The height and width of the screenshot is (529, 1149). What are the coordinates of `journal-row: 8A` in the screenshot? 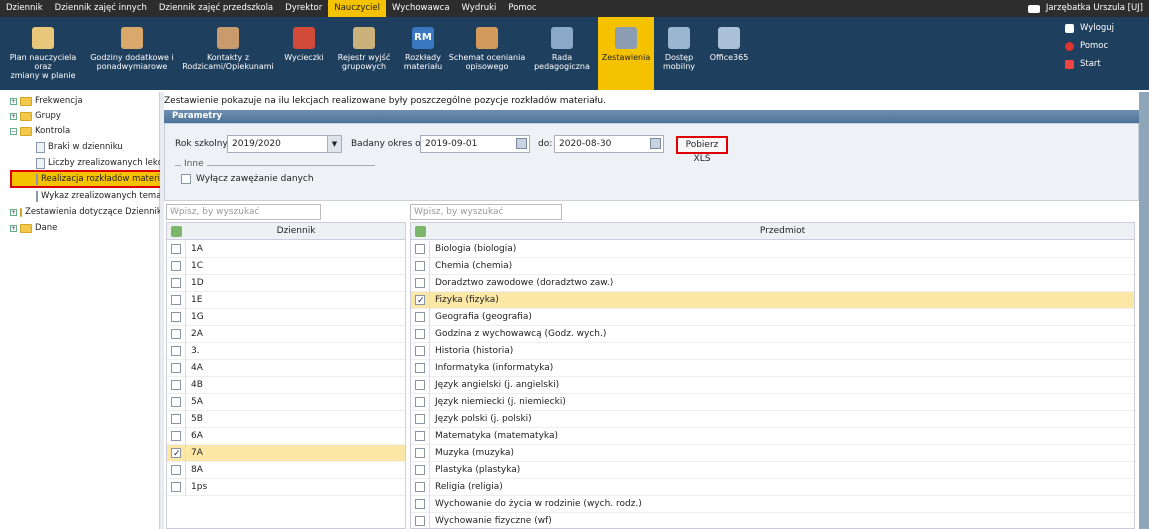 It's located at (286, 470).